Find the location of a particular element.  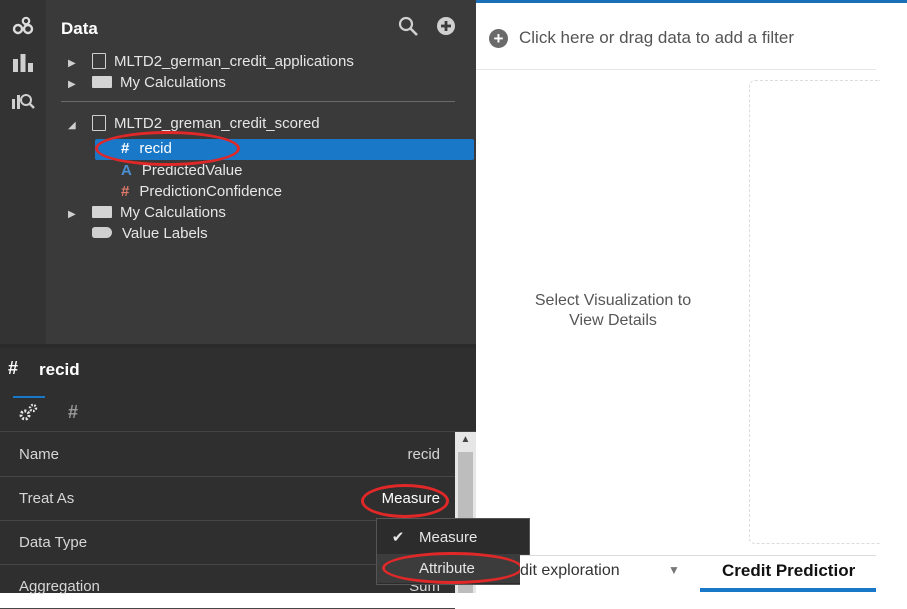

property-label: Aggregation is located at coordinates (59, 586).